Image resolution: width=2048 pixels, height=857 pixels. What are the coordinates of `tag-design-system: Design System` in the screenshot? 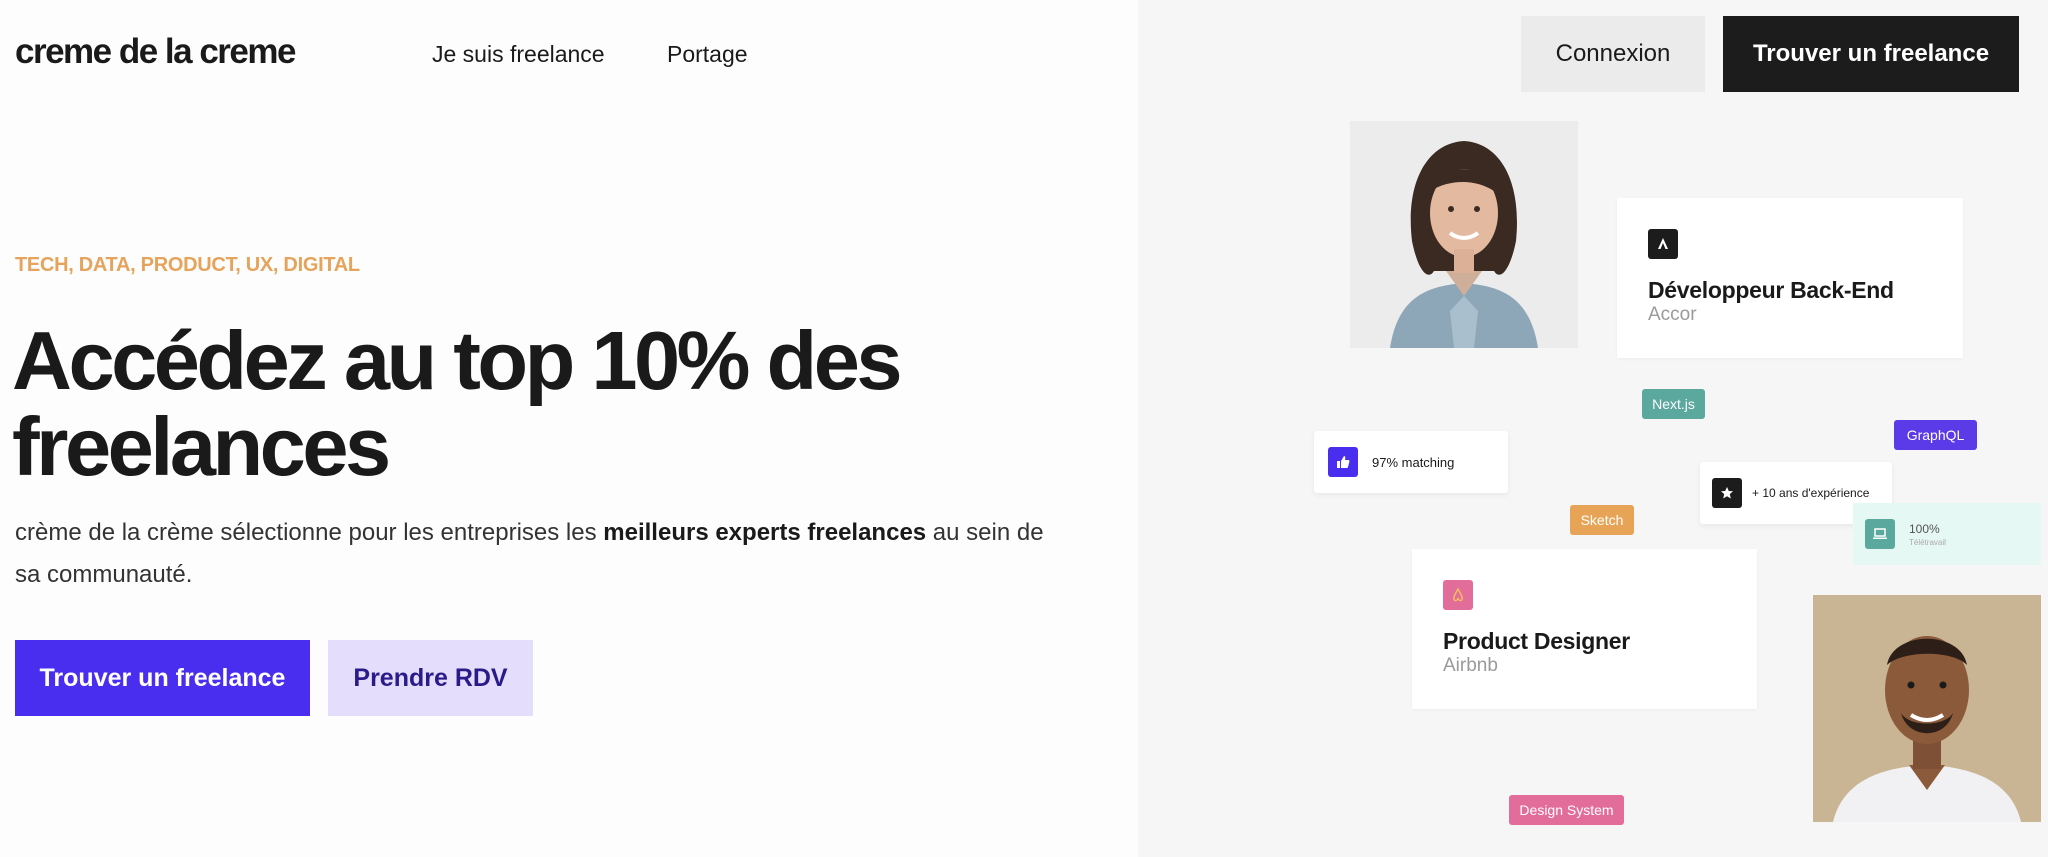 It's located at (1566, 810).